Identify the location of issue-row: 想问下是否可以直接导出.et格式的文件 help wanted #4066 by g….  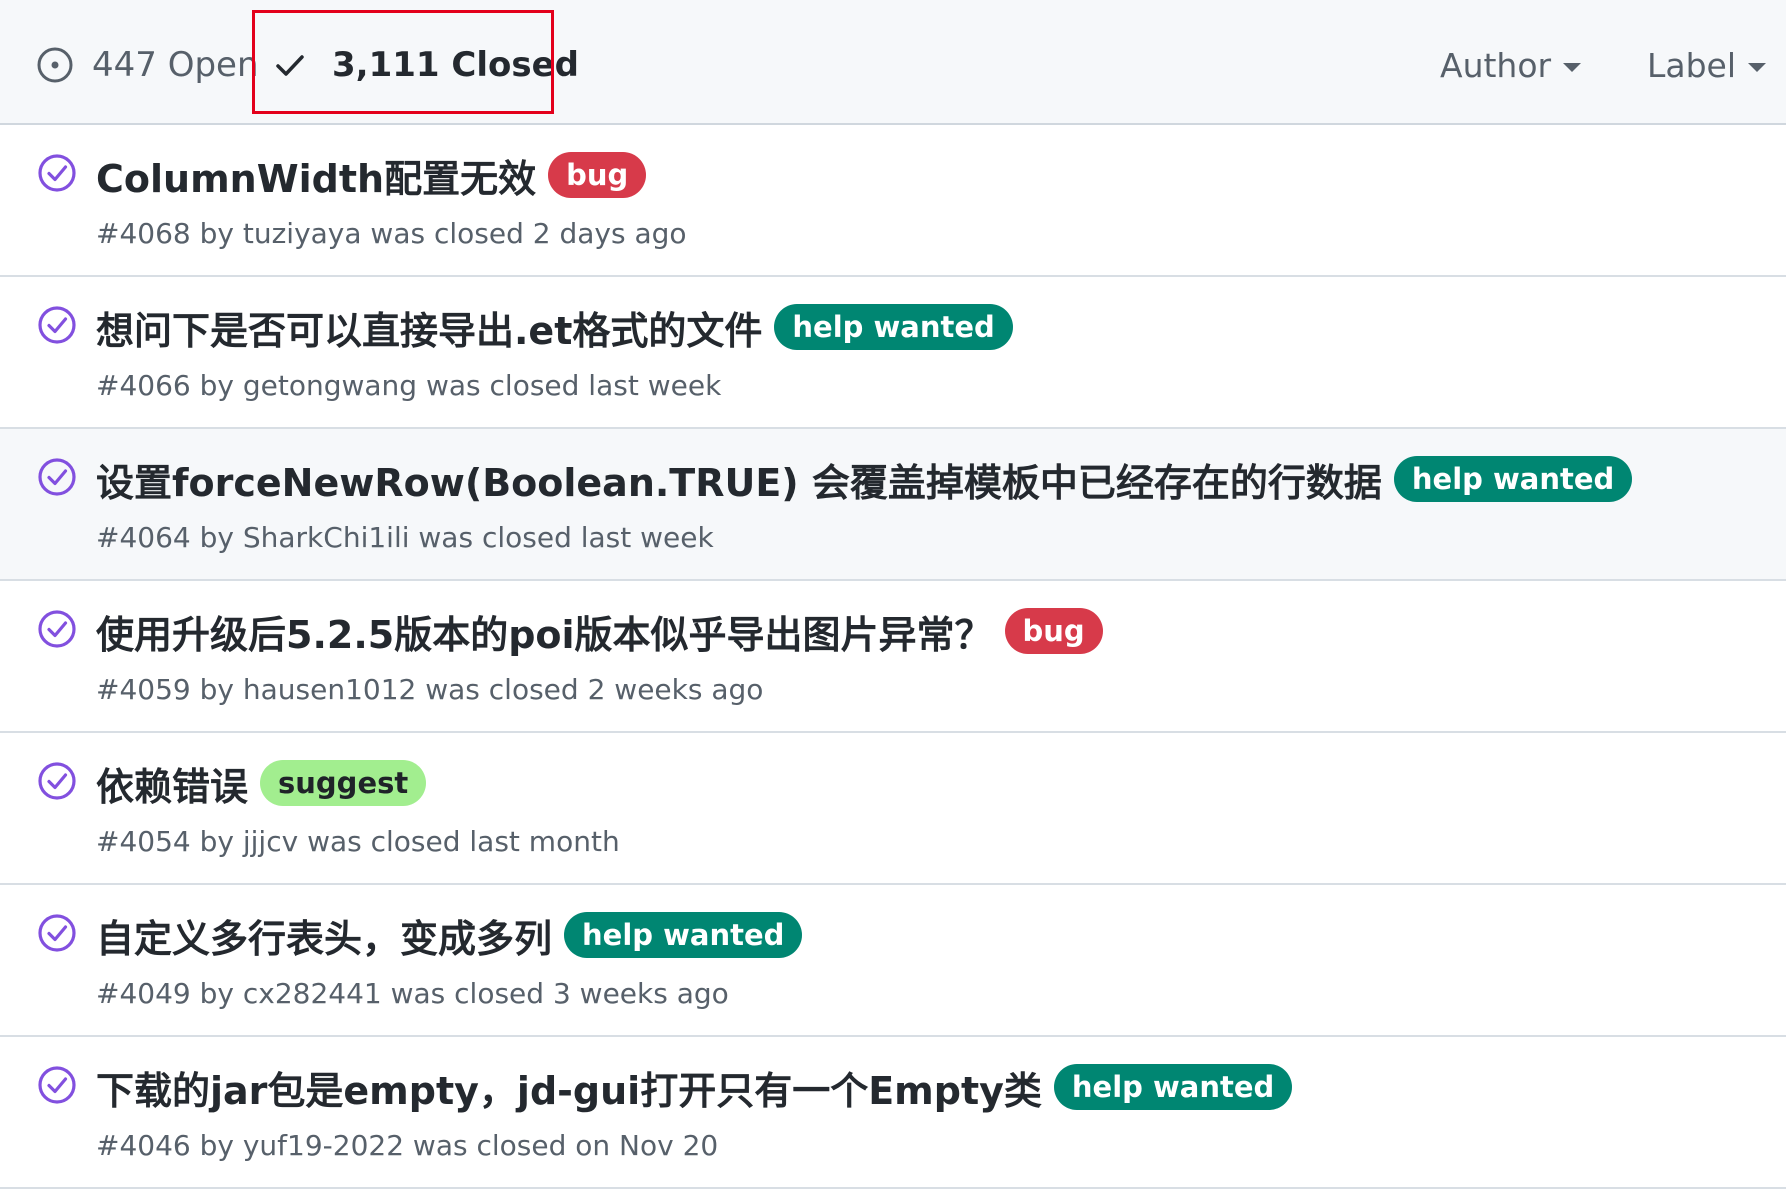
(893, 353).